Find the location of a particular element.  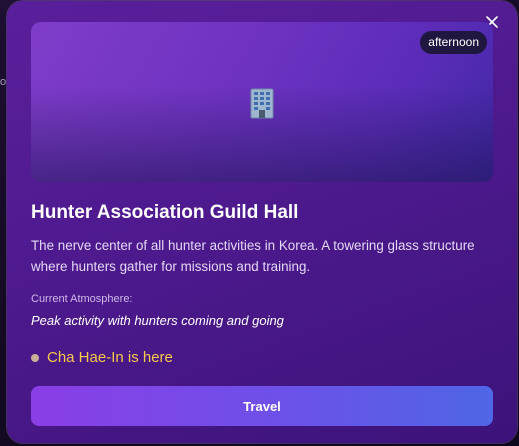

character-presence: Cha Hae-In is here is located at coordinates (102, 357).